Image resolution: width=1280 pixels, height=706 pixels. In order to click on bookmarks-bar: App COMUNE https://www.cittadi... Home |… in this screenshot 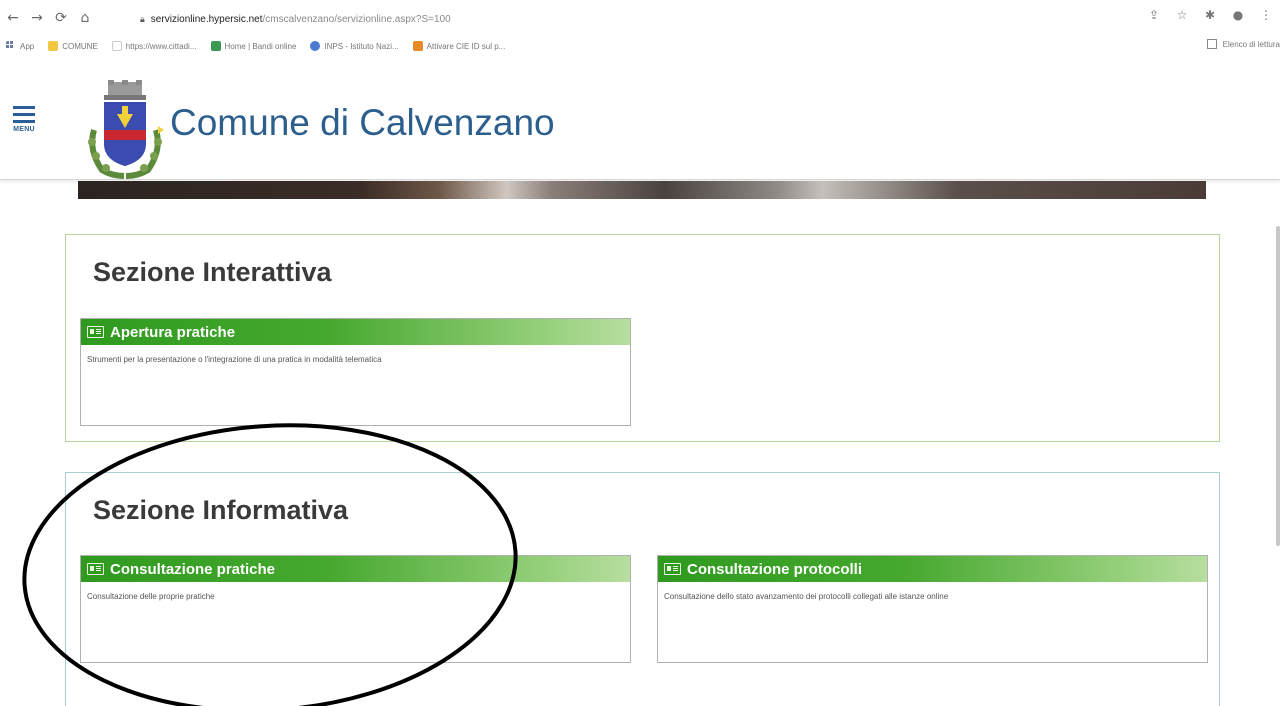, I will do `click(640, 46)`.